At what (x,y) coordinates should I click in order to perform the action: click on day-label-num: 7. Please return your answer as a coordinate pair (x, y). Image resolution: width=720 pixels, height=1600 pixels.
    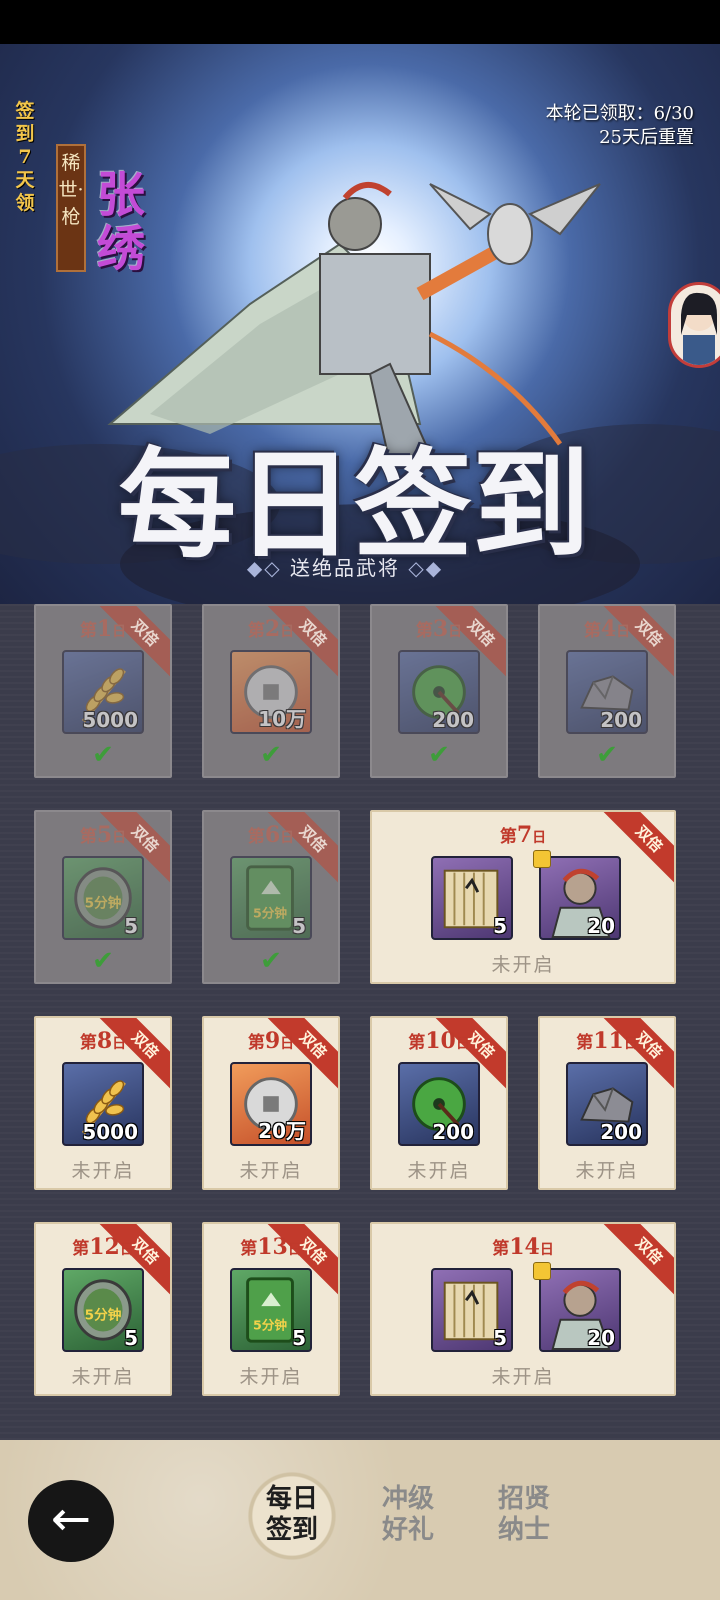
    Looking at the image, I should click on (524, 835).